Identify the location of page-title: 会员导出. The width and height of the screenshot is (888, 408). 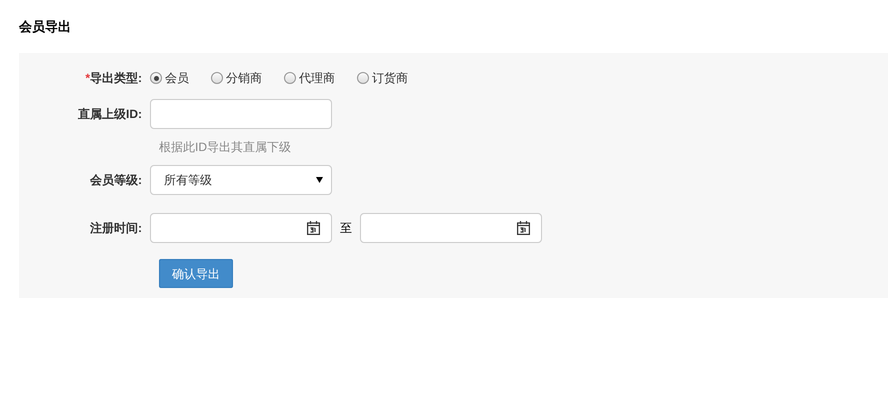
(45, 26).